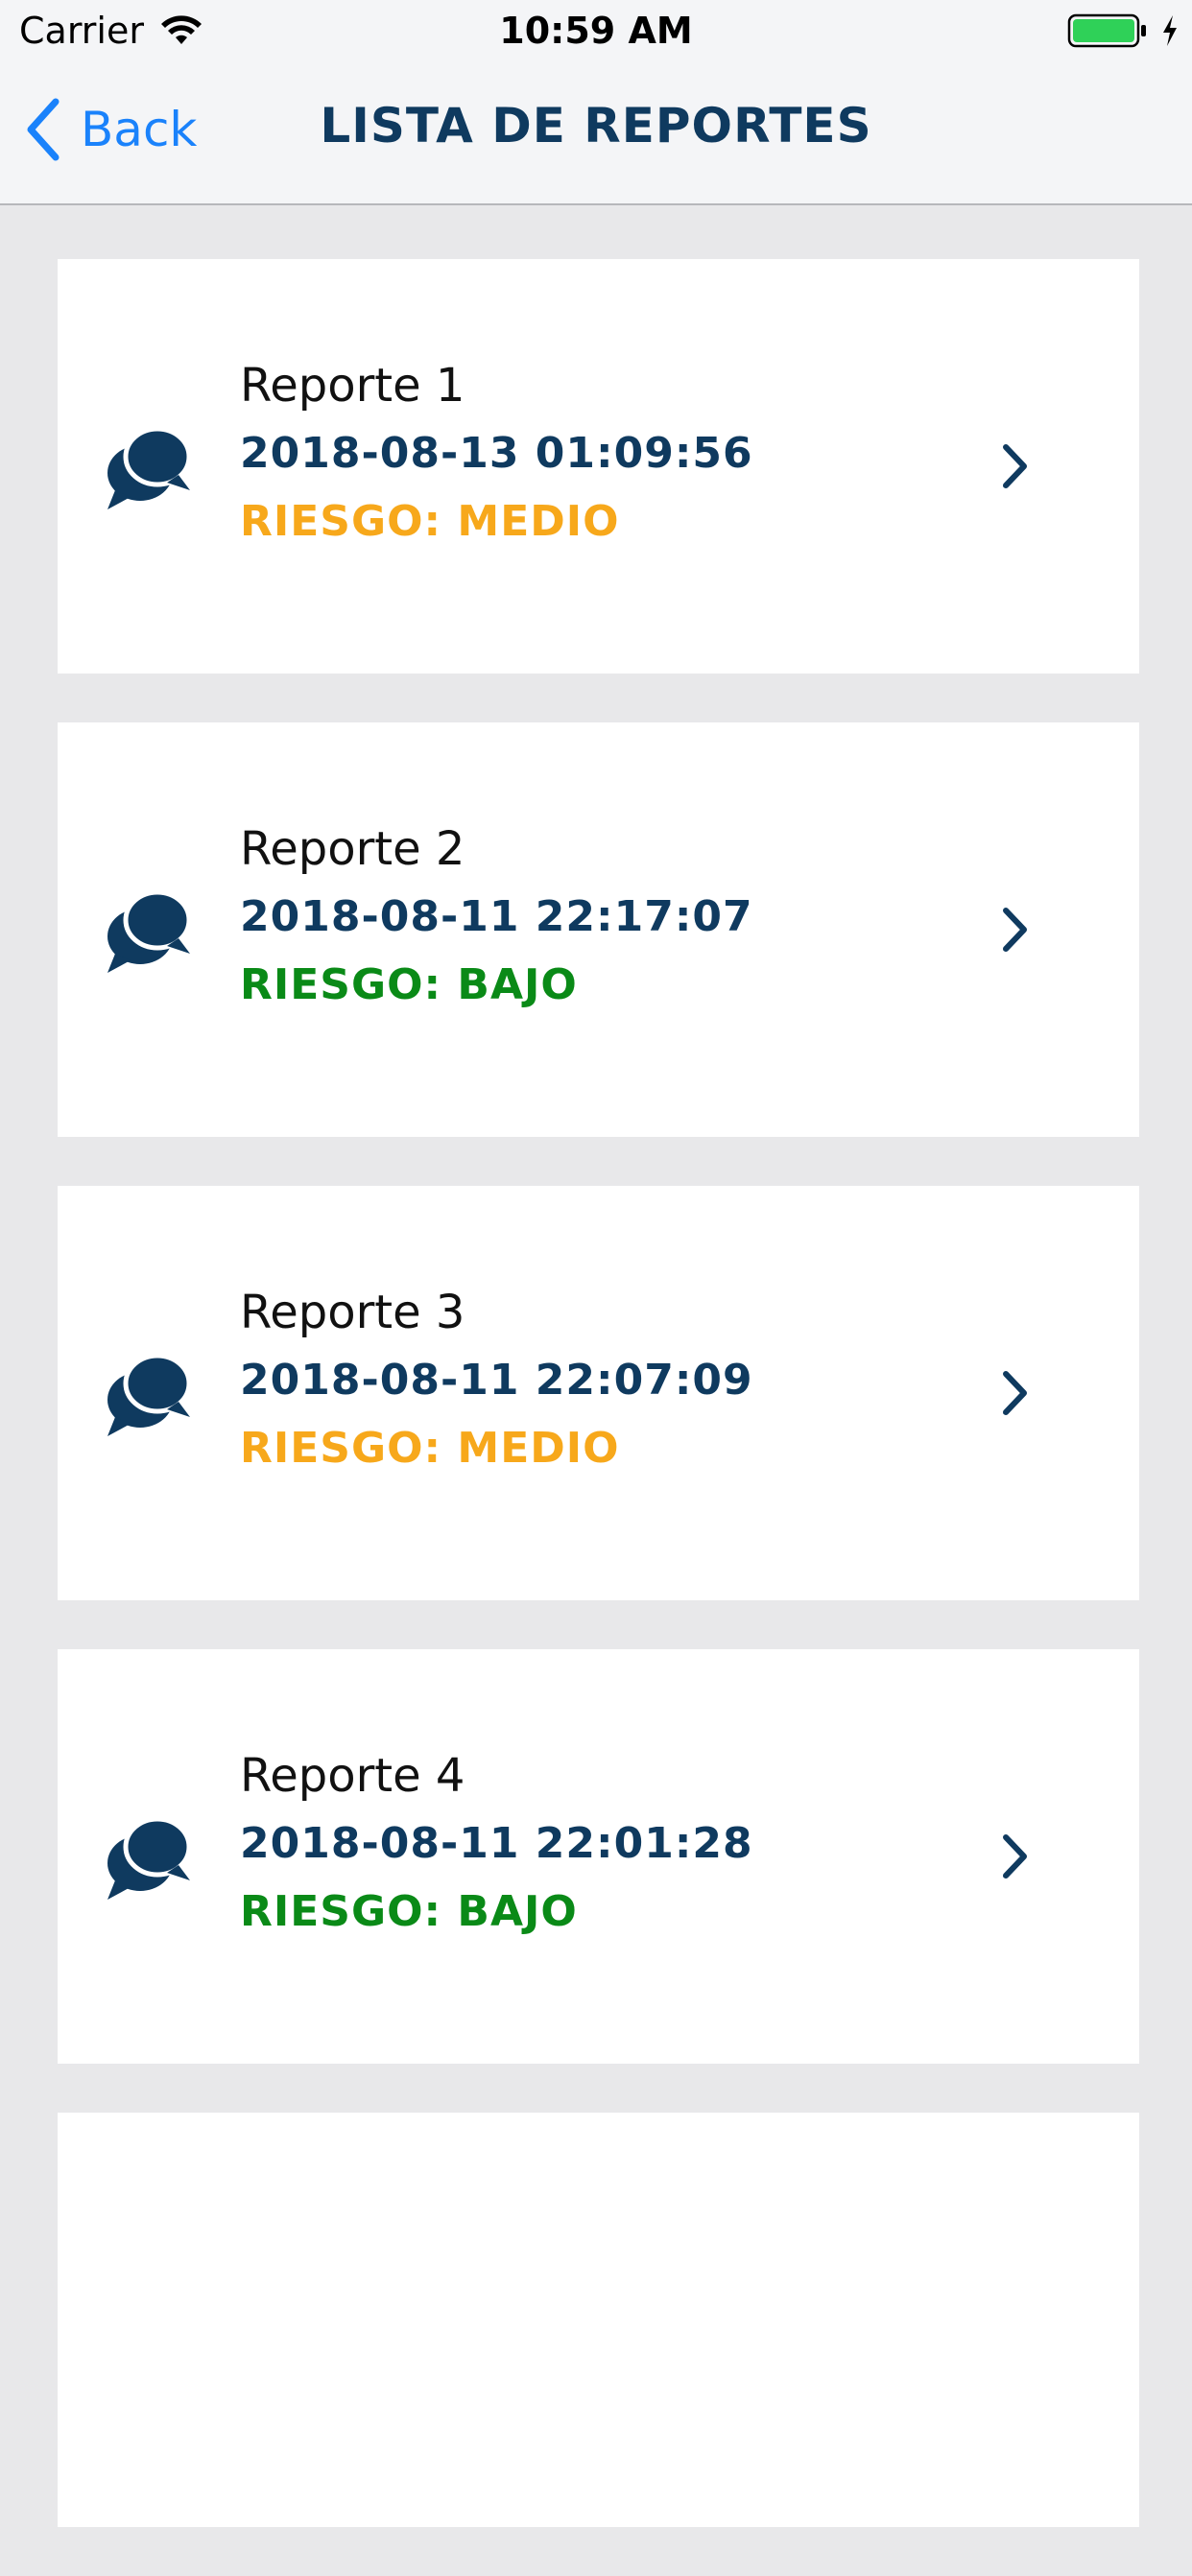  Describe the element at coordinates (352, 386) in the screenshot. I see `report-title: Reporte 1` at that location.